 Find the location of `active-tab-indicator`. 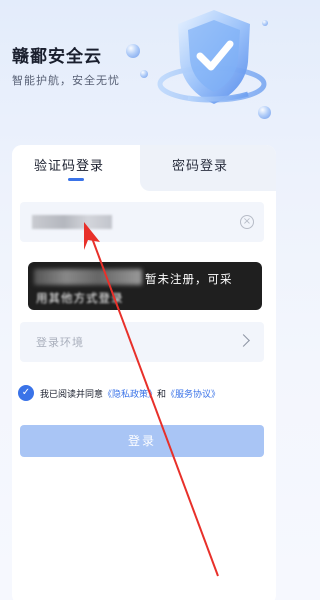

active-tab-indicator is located at coordinates (76, 179).